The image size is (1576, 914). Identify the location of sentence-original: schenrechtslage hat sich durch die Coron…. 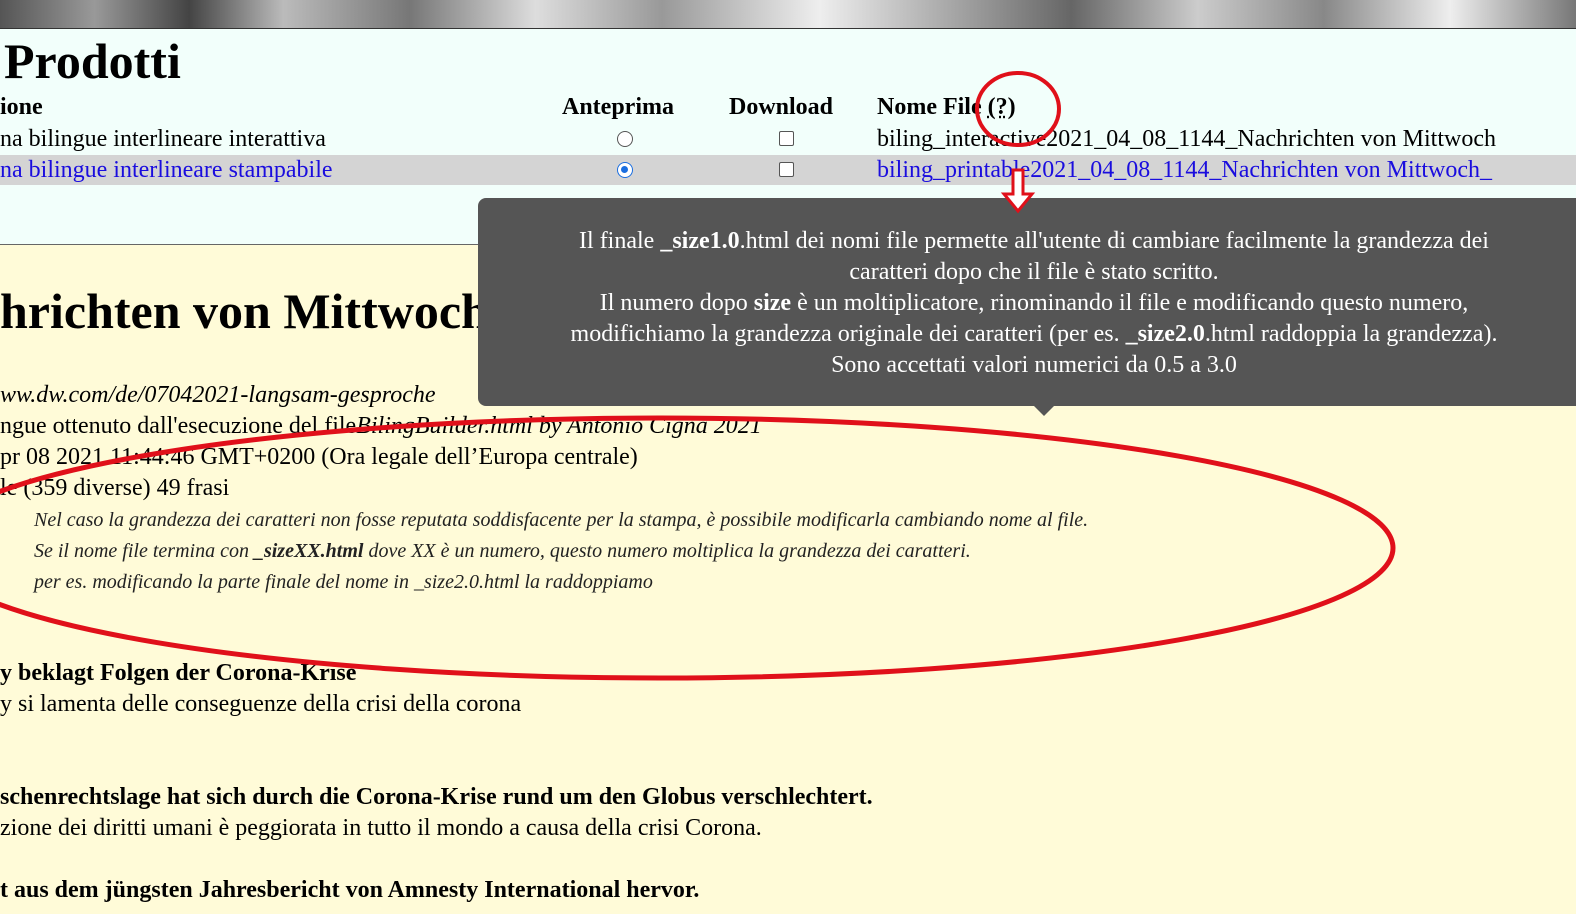
(436, 797).